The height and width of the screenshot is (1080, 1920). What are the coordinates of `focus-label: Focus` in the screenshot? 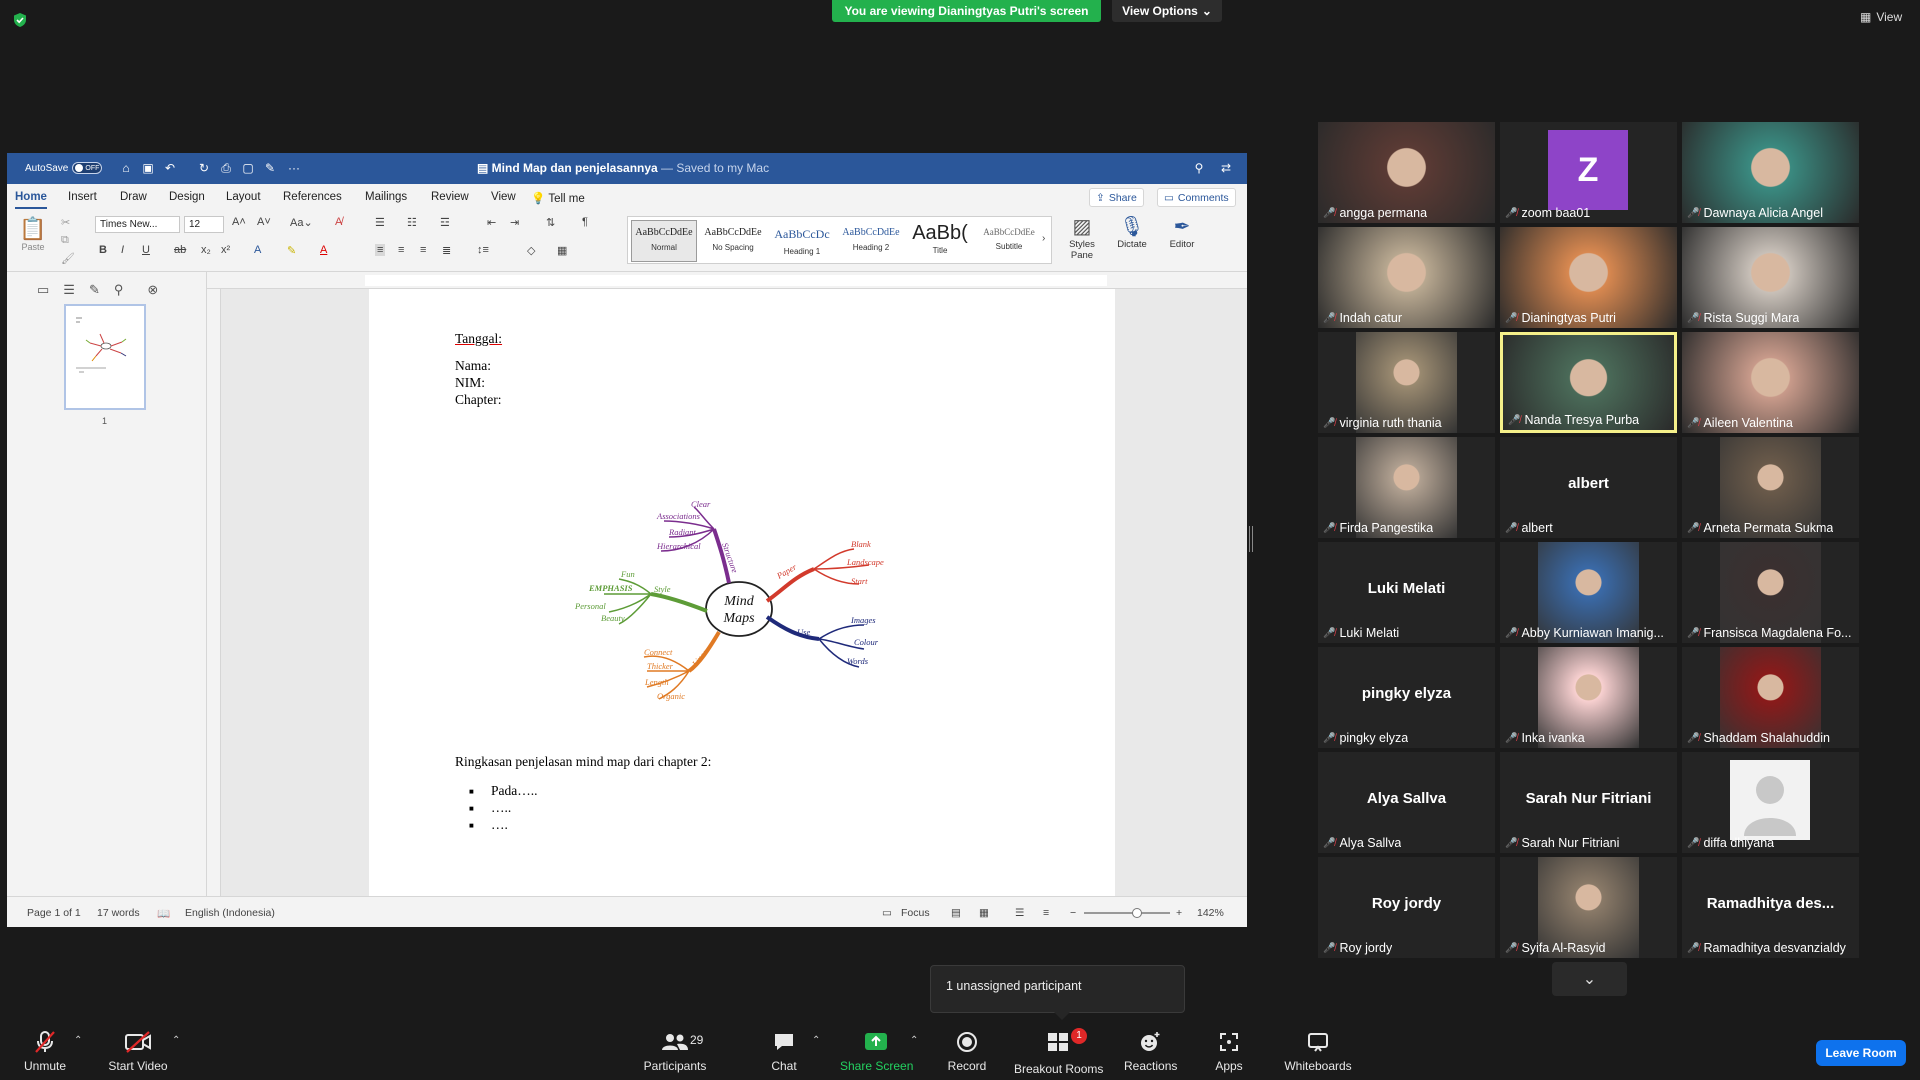 It's located at (915, 913).